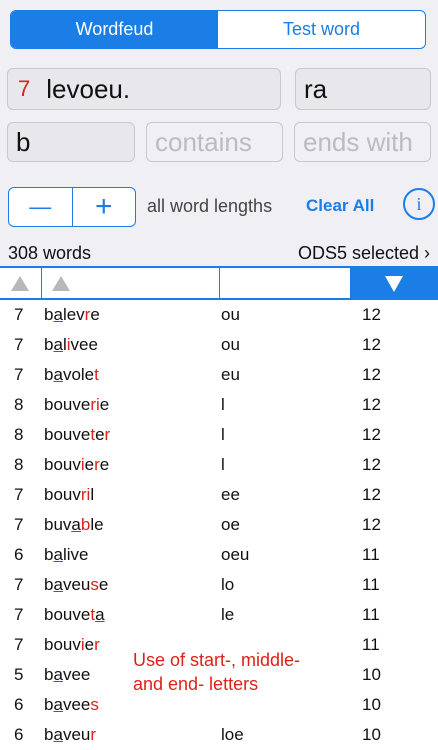  Describe the element at coordinates (72, 314) in the screenshot. I see `row-word: balevre` at that location.